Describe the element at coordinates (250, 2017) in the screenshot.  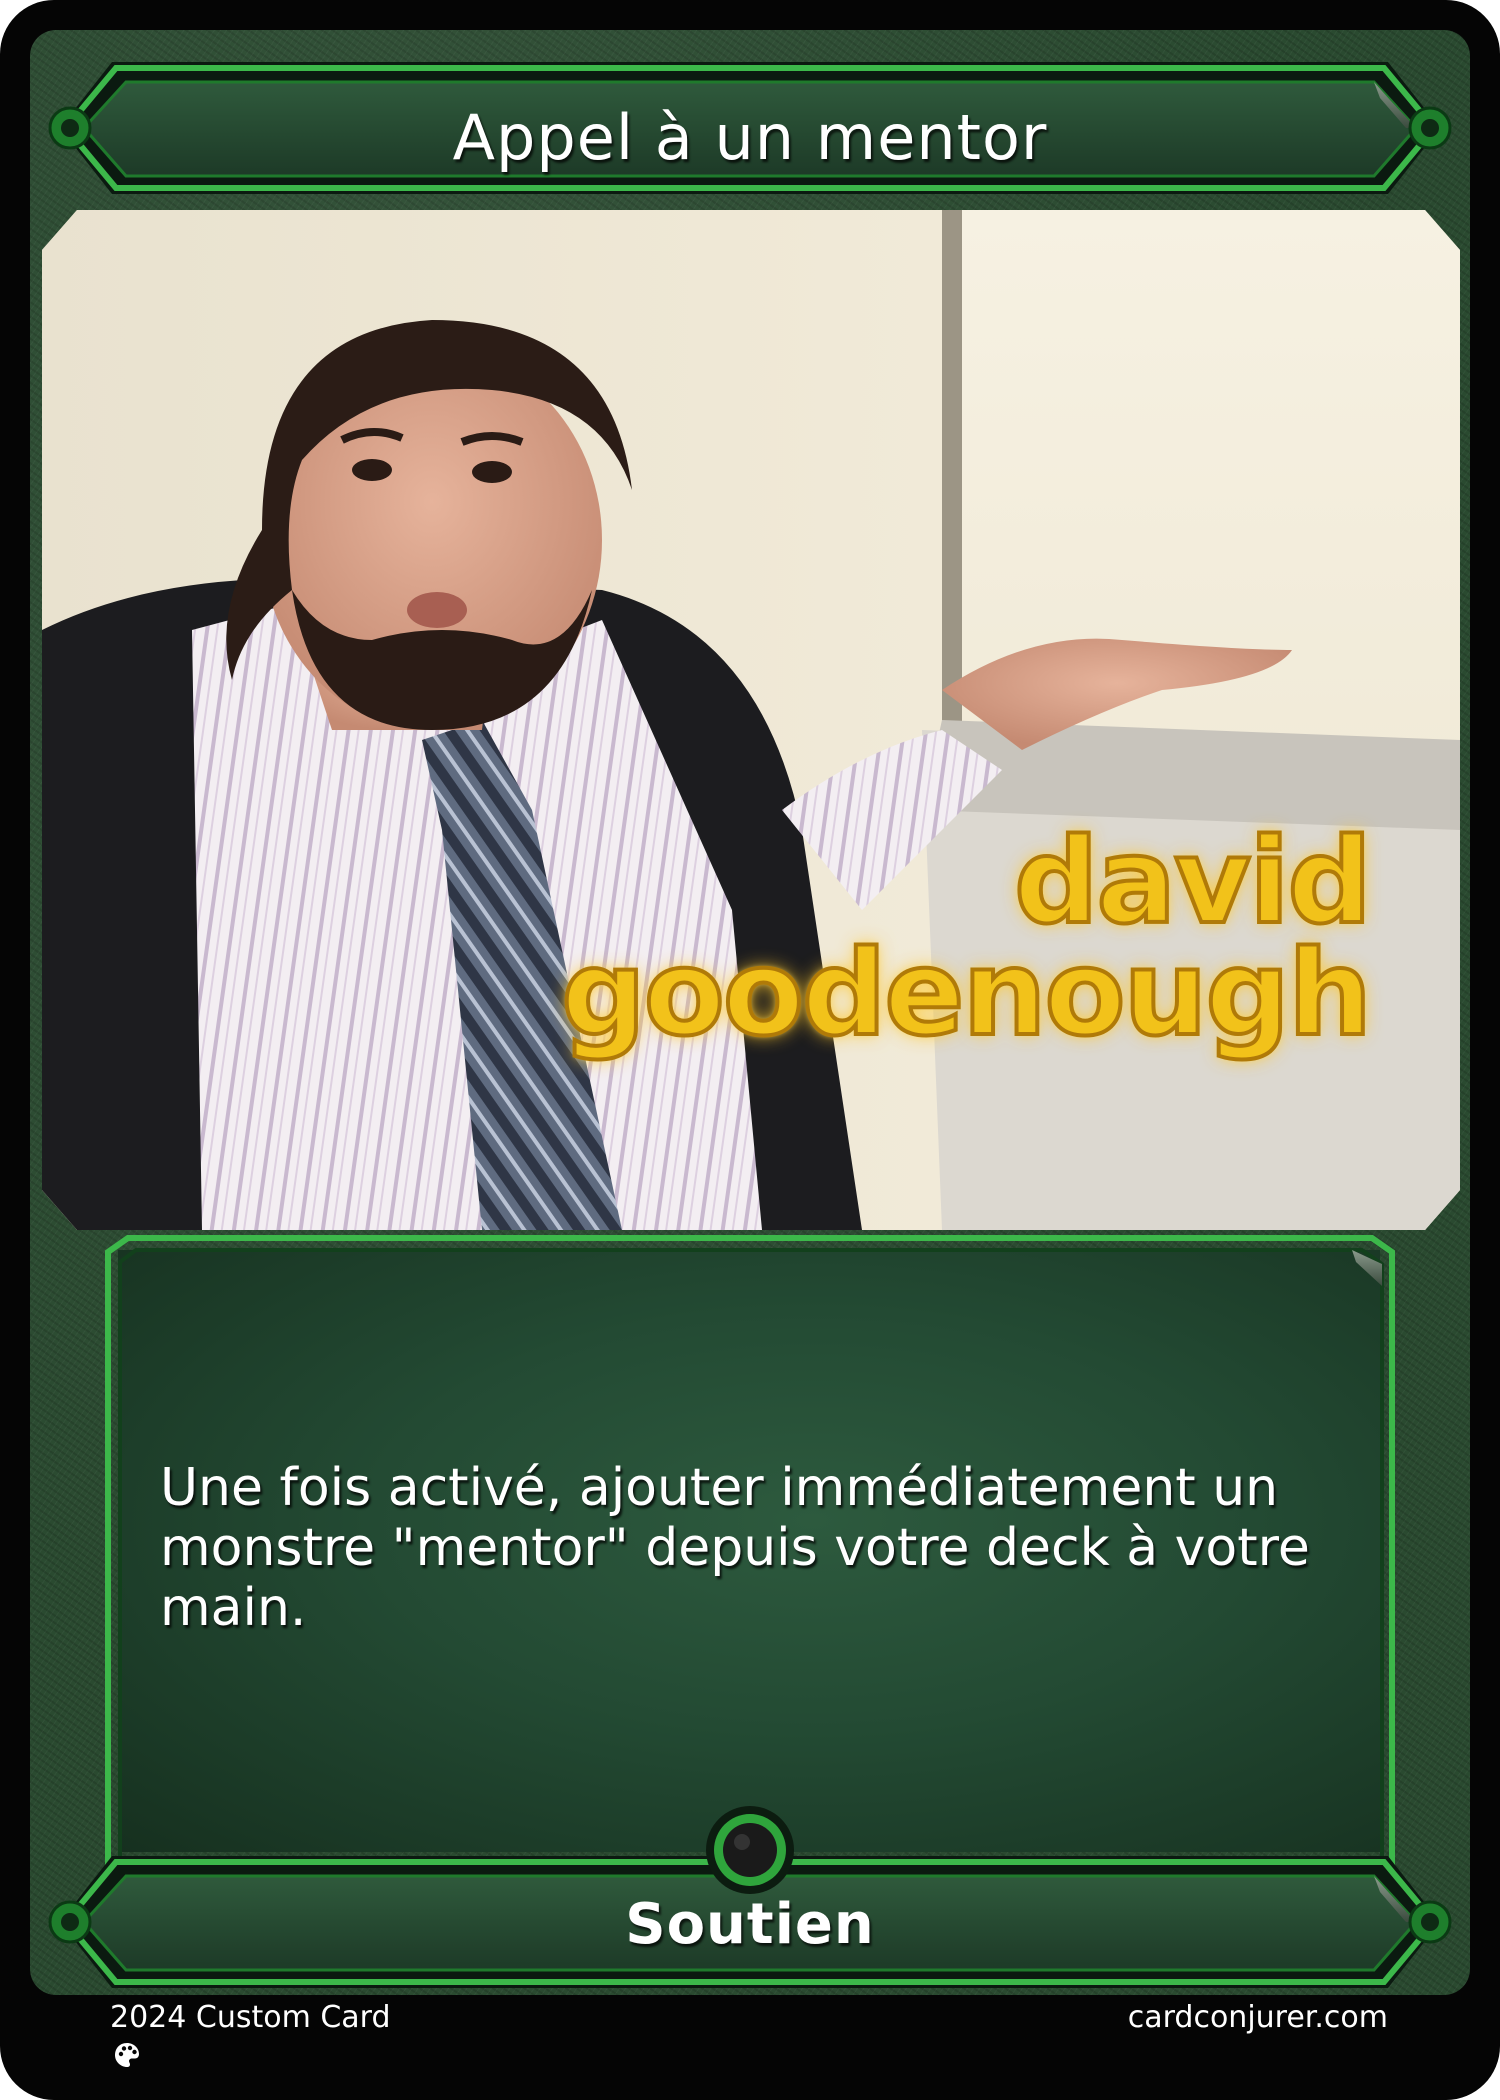
I see `footer-copyright: 2024 Custom Card` at that location.